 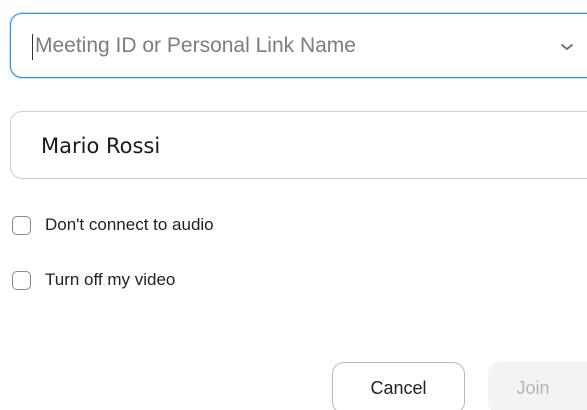 What do you see at coordinates (110, 279) in the screenshot?
I see `turn-off-video-label: Turn off my video` at bounding box center [110, 279].